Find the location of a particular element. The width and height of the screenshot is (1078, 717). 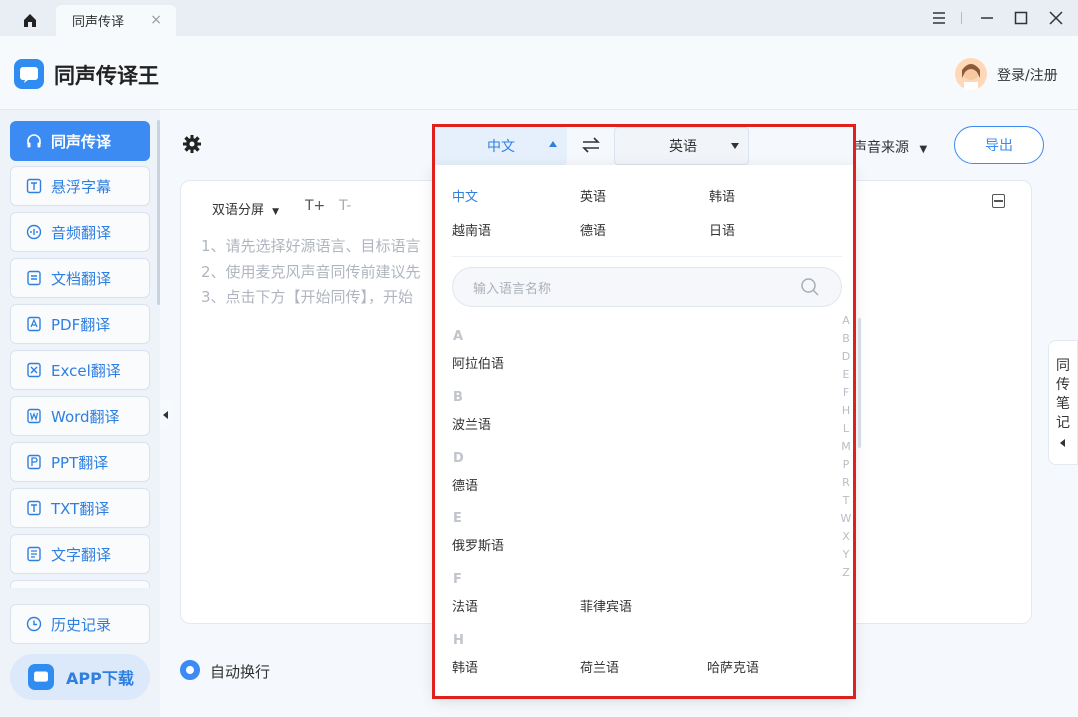

audio-source-select: 声音来源 ▼ is located at coordinates (890, 147).